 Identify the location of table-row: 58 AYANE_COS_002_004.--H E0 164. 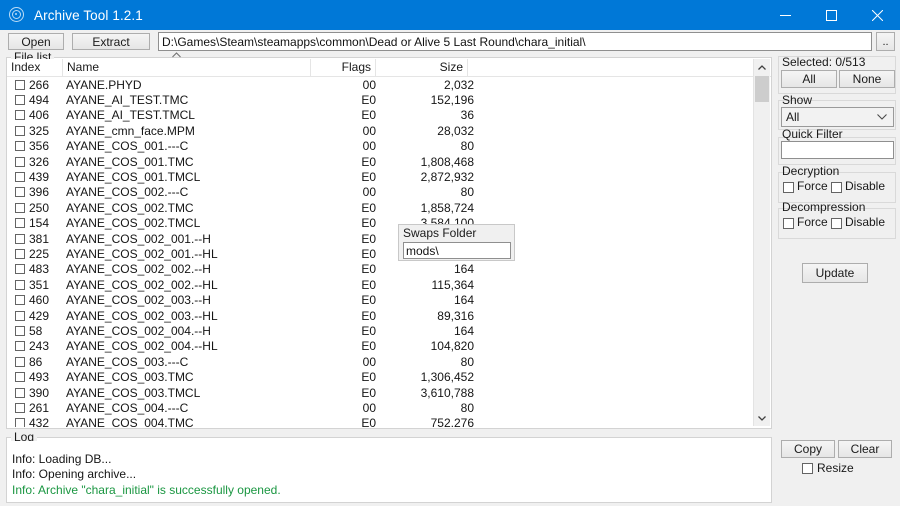
(389, 330).